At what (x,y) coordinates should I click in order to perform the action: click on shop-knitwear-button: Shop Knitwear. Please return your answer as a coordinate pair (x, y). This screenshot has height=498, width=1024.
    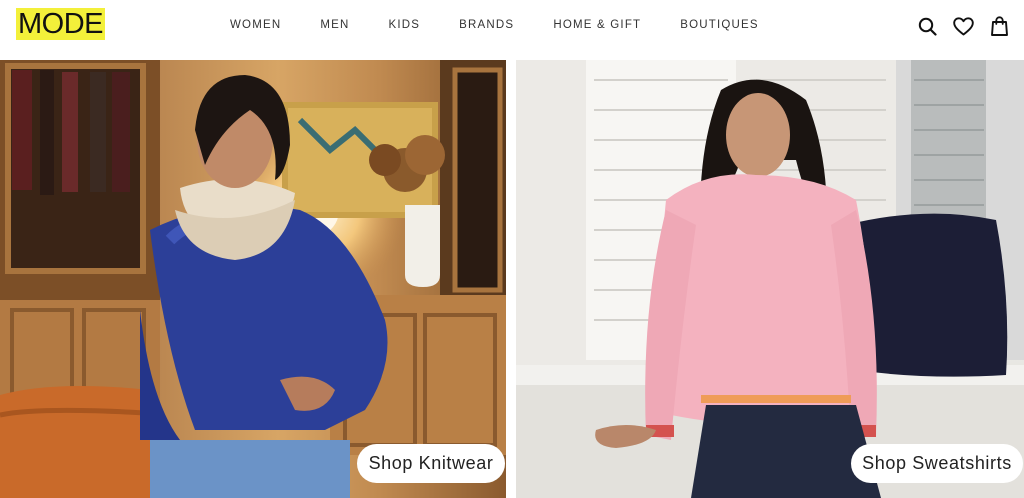
    Looking at the image, I should click on (431, 463).